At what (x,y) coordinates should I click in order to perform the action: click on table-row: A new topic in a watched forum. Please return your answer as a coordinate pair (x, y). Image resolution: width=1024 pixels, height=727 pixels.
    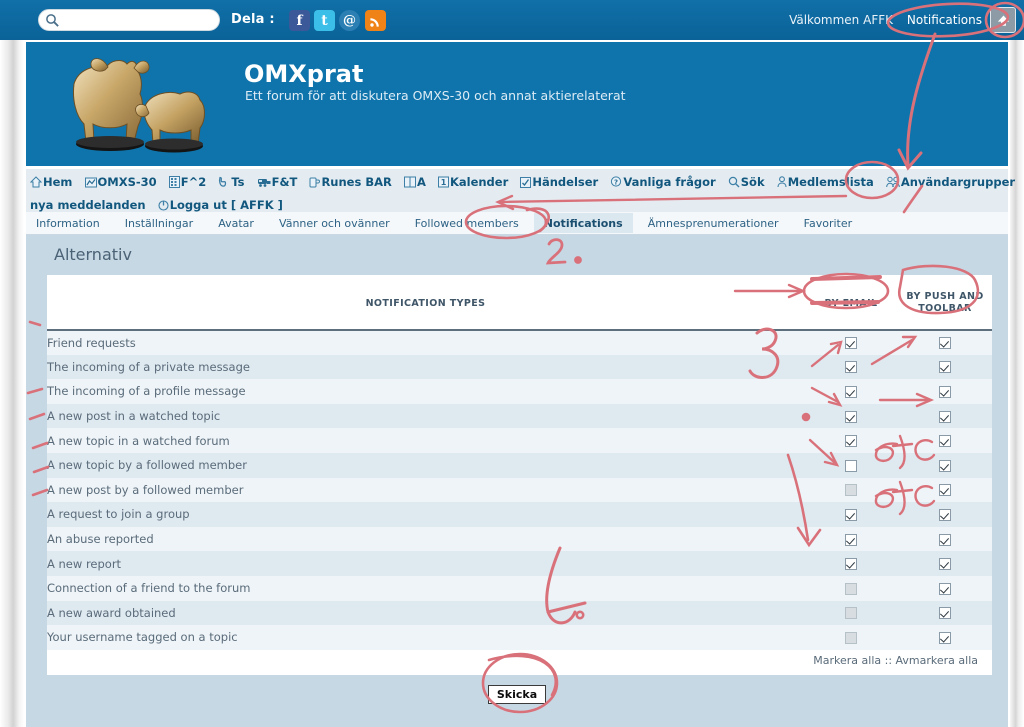
    Looking at the image, I should click on (519, 440).